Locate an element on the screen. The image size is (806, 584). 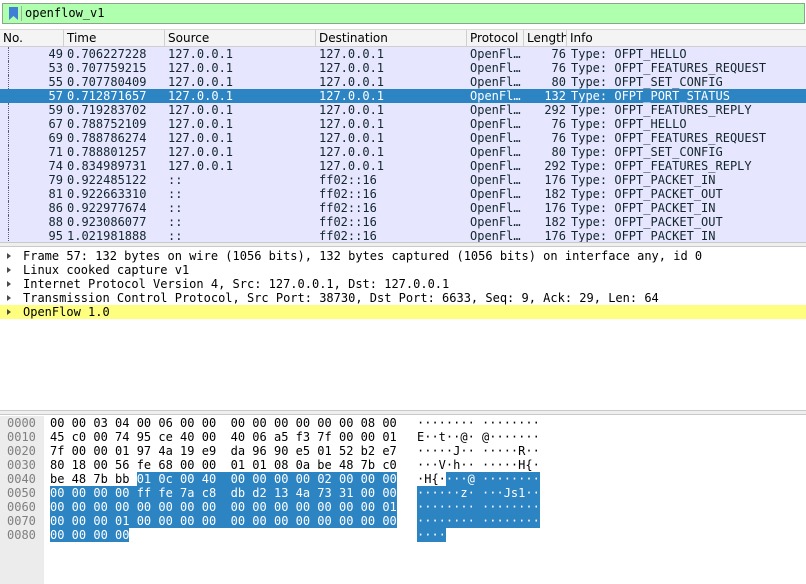
packet-length: 182 is located at coordinates (555, 194).